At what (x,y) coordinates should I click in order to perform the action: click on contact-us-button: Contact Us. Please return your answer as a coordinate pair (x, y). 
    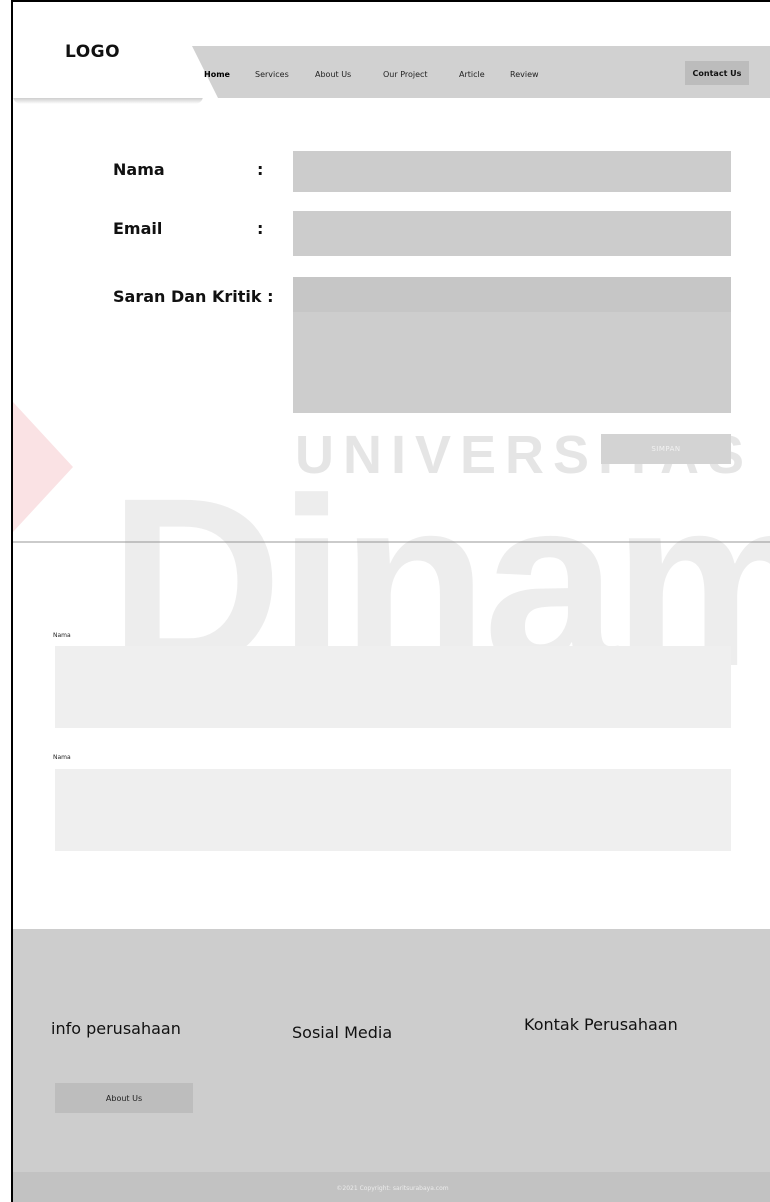
    Looking at the image, I should click on (717, 73).